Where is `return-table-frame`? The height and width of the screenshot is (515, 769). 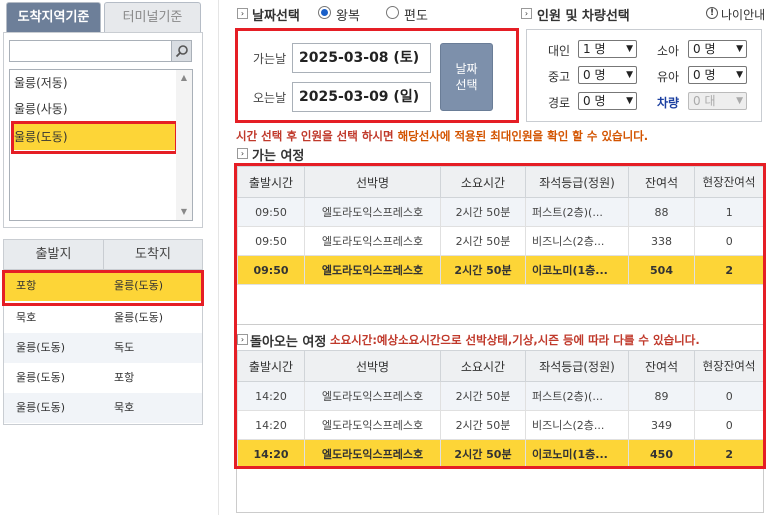
return-table-frame is located at coordinates (500, 491).